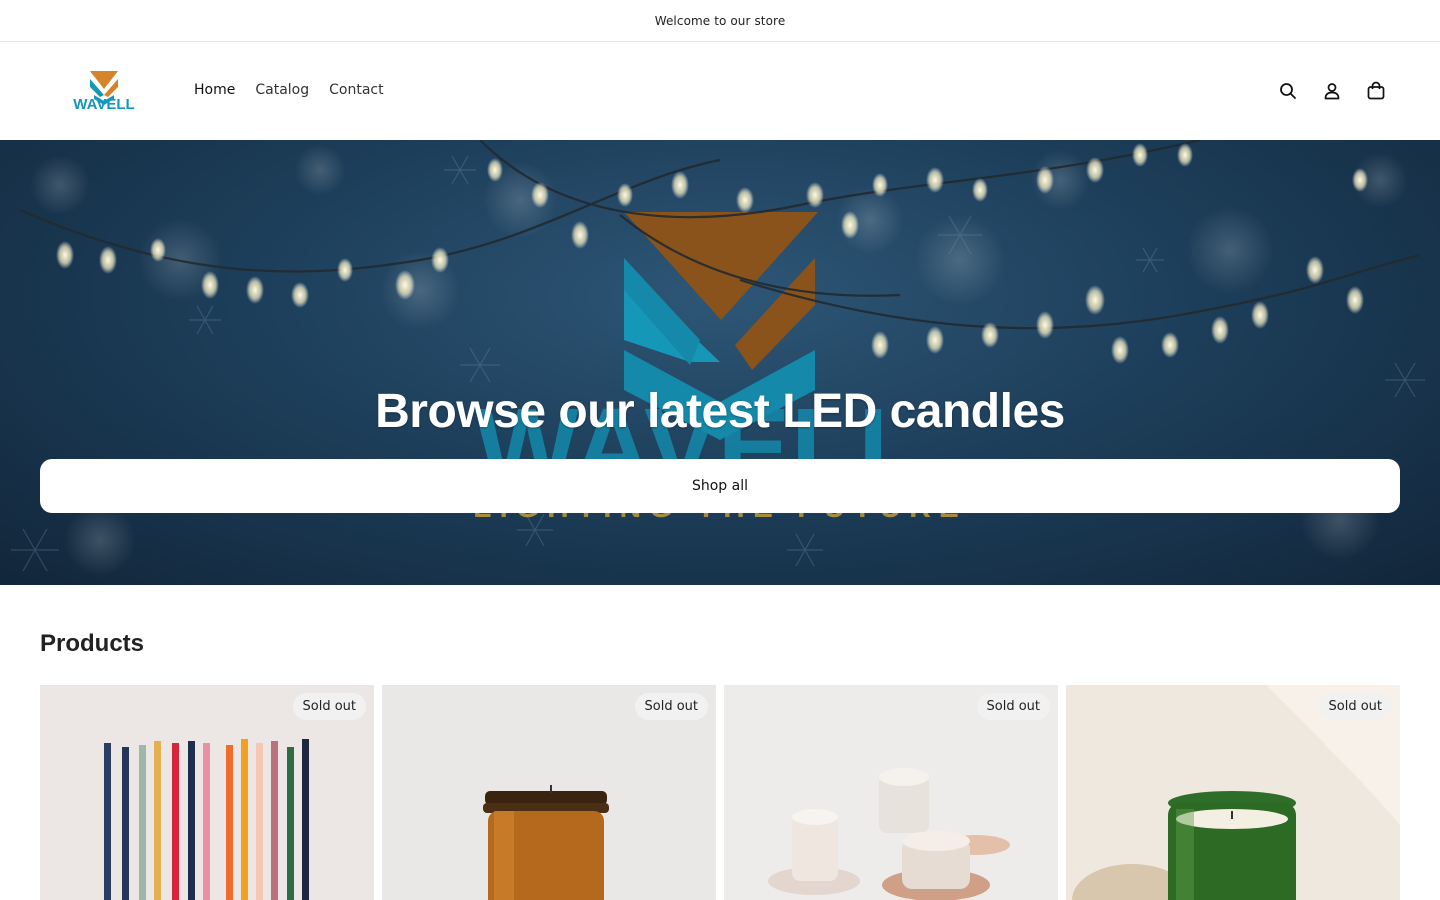 Image resolution: width=1440 pixels, height=900 pixels. I want to click on header-icons, so click(1332, 91).